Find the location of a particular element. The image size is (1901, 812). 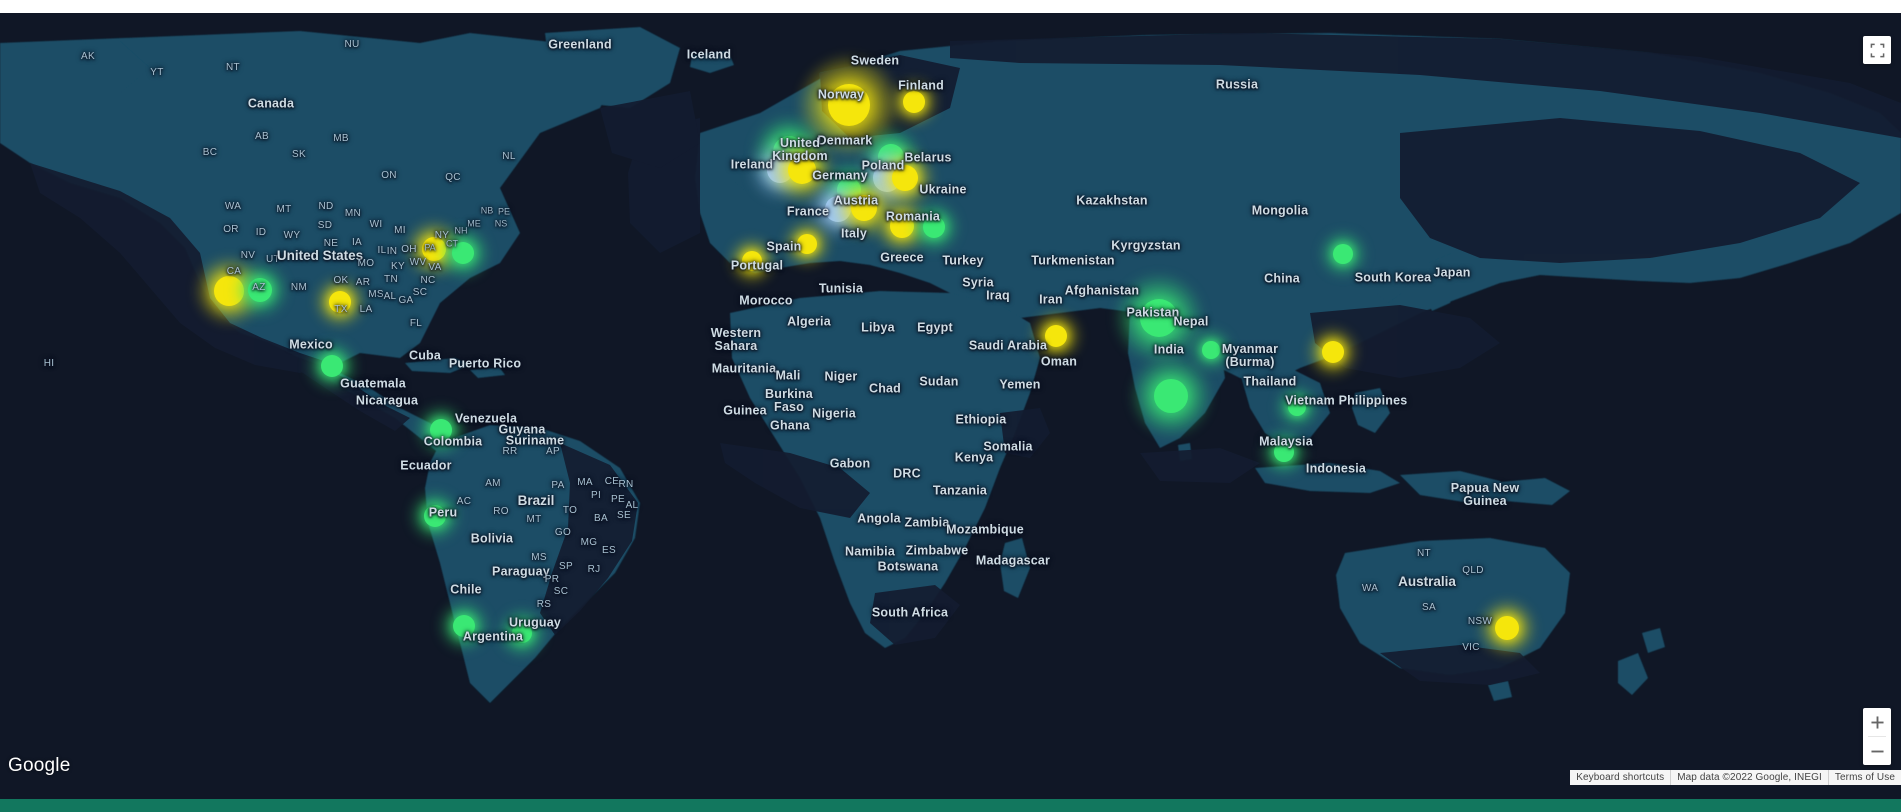

fullscreen-button is located at coordinates (1877, 50).